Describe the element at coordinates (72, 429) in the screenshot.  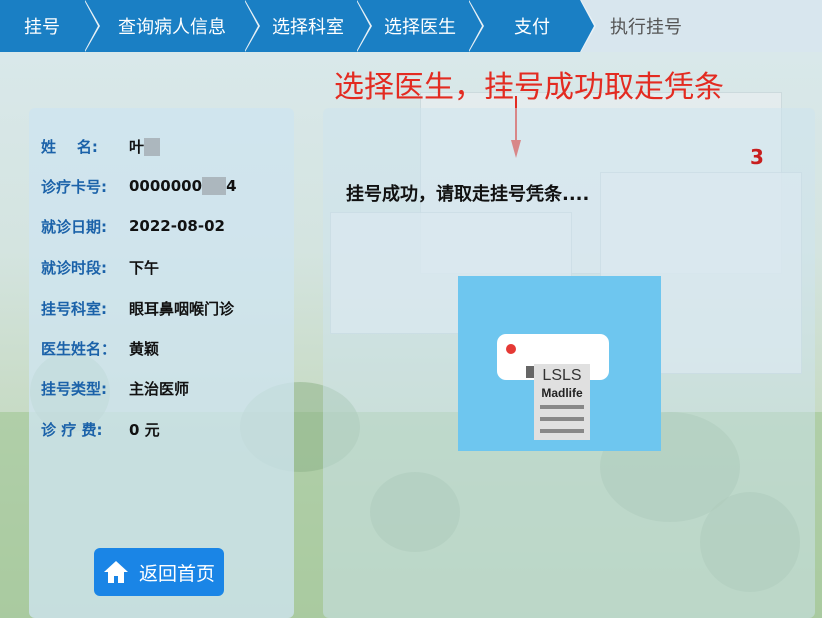
I see `field-label: 诊 疗 费:` at that location.